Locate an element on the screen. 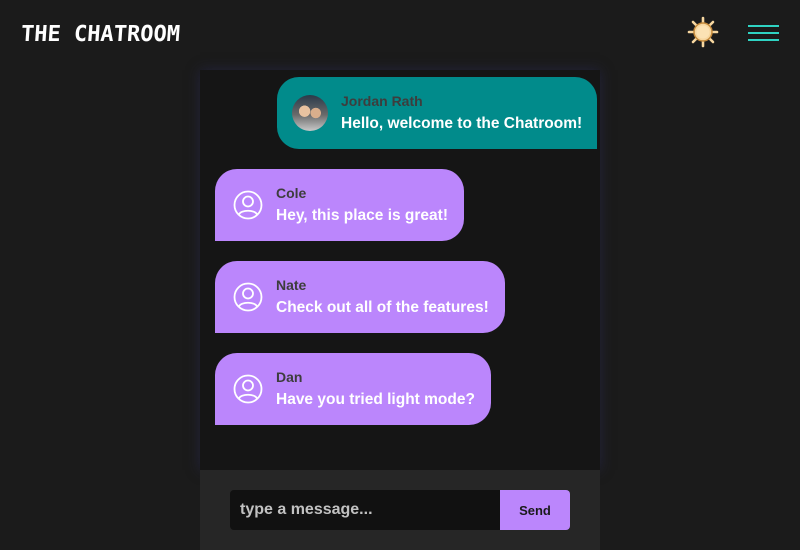  message-text: Have you tried light mode? is located at coordinates (375, 399).